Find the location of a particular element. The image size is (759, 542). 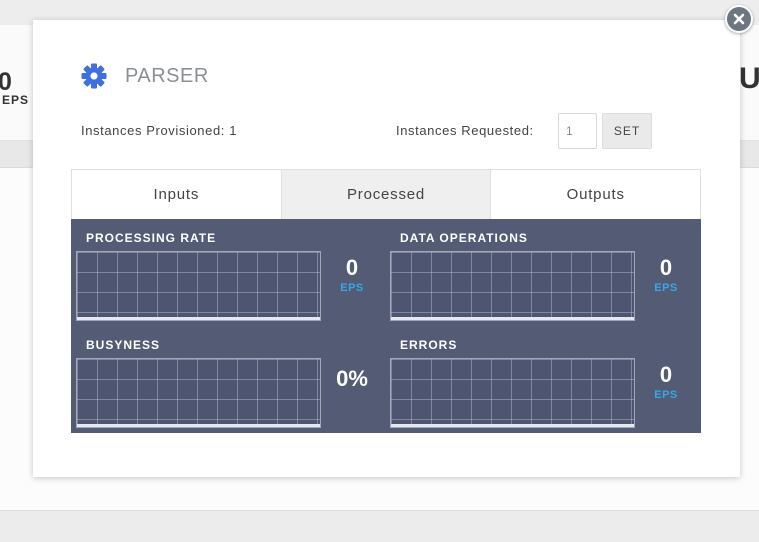

gear-icon is located at coordinates (94, 76).